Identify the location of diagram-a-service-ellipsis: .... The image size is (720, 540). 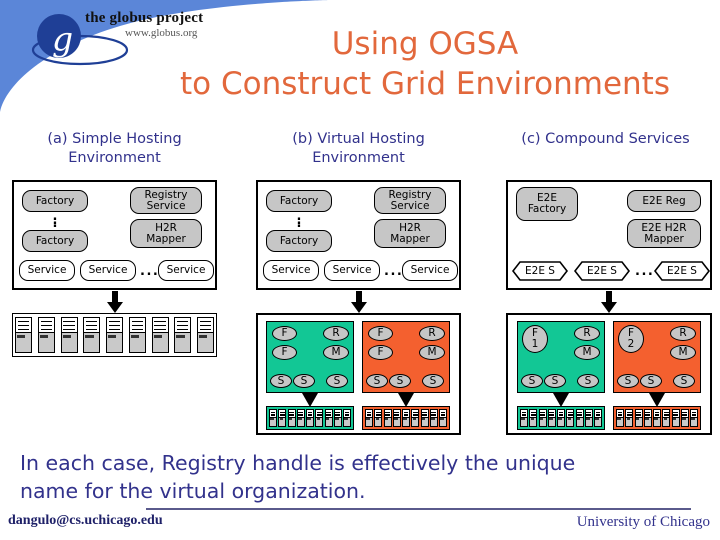
(150, 271).